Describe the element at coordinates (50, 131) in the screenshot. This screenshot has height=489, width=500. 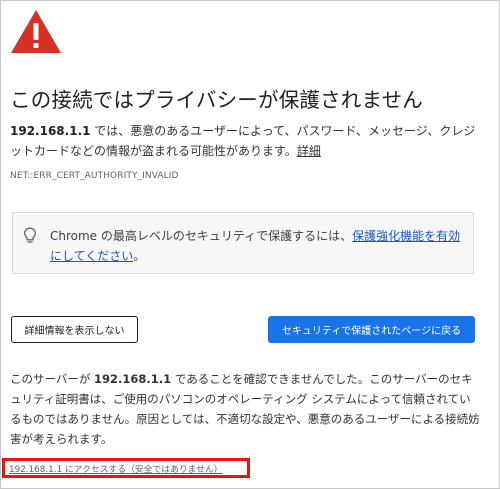
I see `description-host: 192.168.1.1` at that location.